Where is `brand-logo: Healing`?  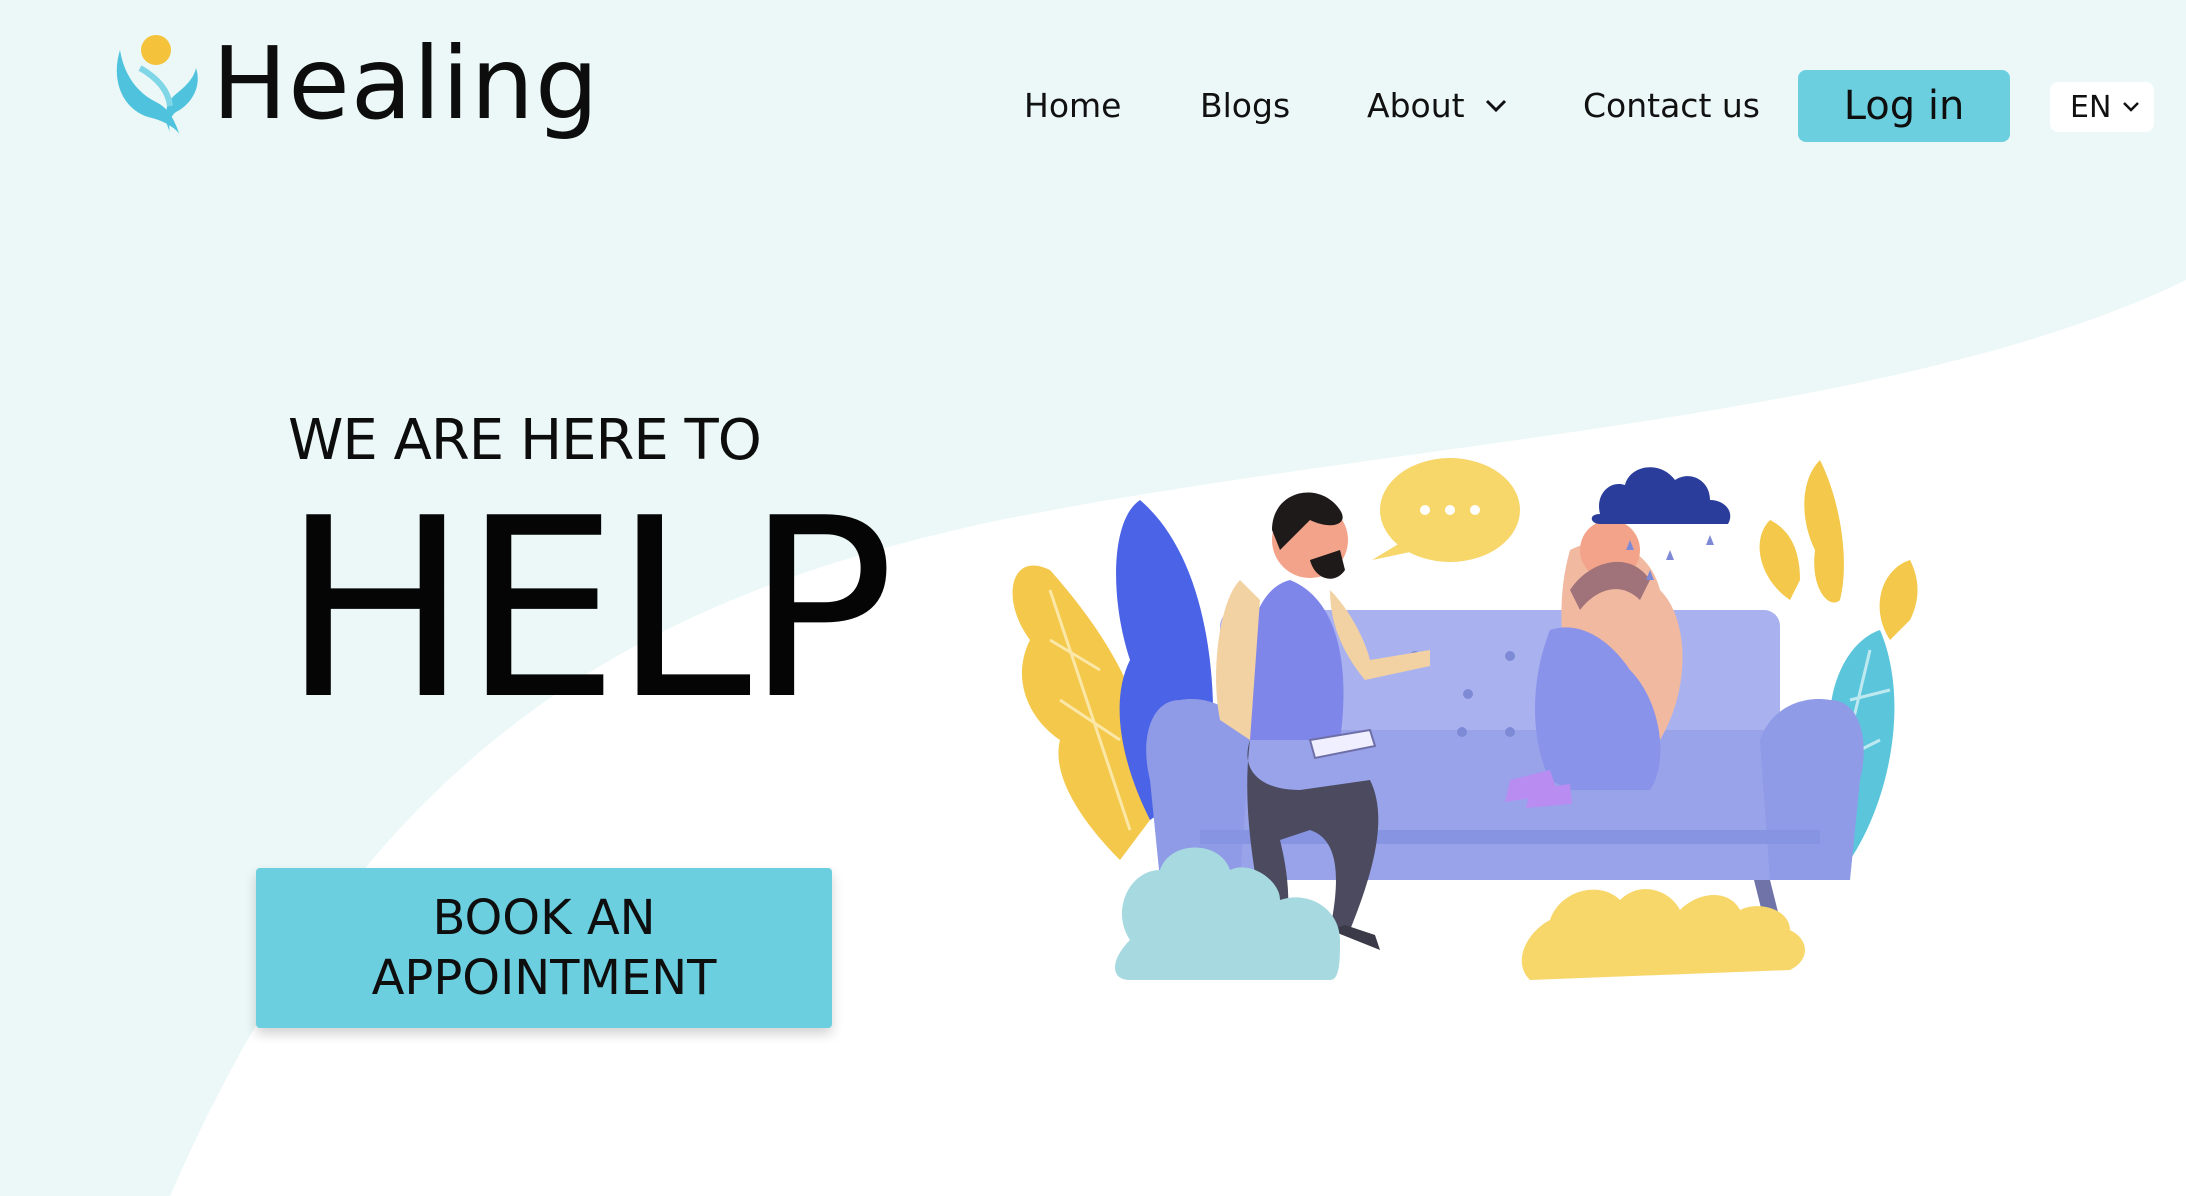 brand-logo: Healing is located at coordinates (354, 84).